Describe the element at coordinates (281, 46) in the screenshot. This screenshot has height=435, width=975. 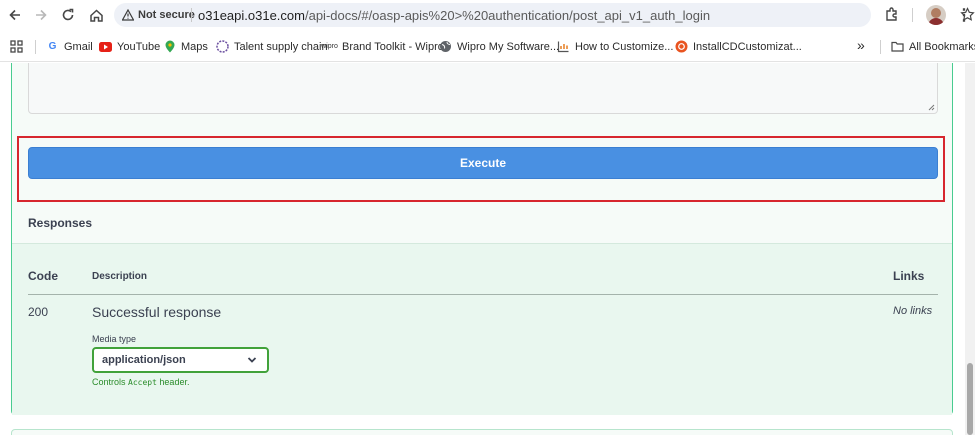
I see `bookmark-label: Talent supply chain` at that location.